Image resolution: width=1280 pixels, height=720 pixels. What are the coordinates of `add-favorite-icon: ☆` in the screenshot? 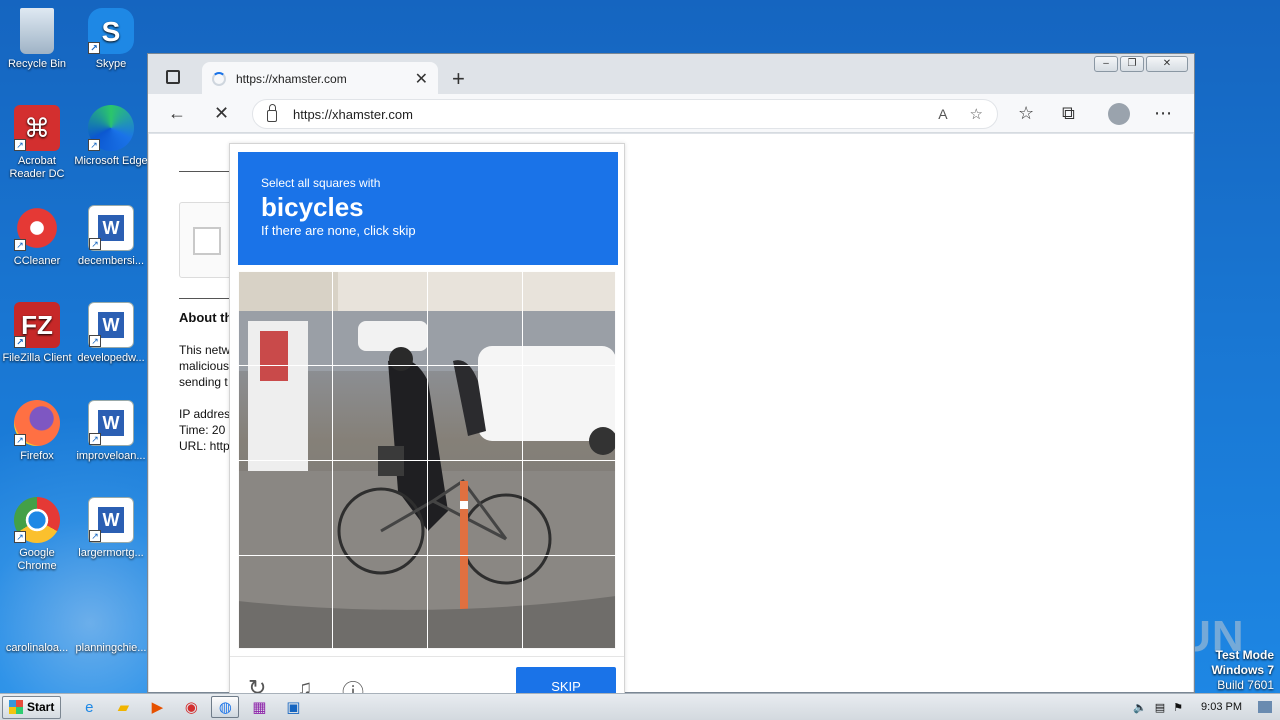 It's located at (976, 114).